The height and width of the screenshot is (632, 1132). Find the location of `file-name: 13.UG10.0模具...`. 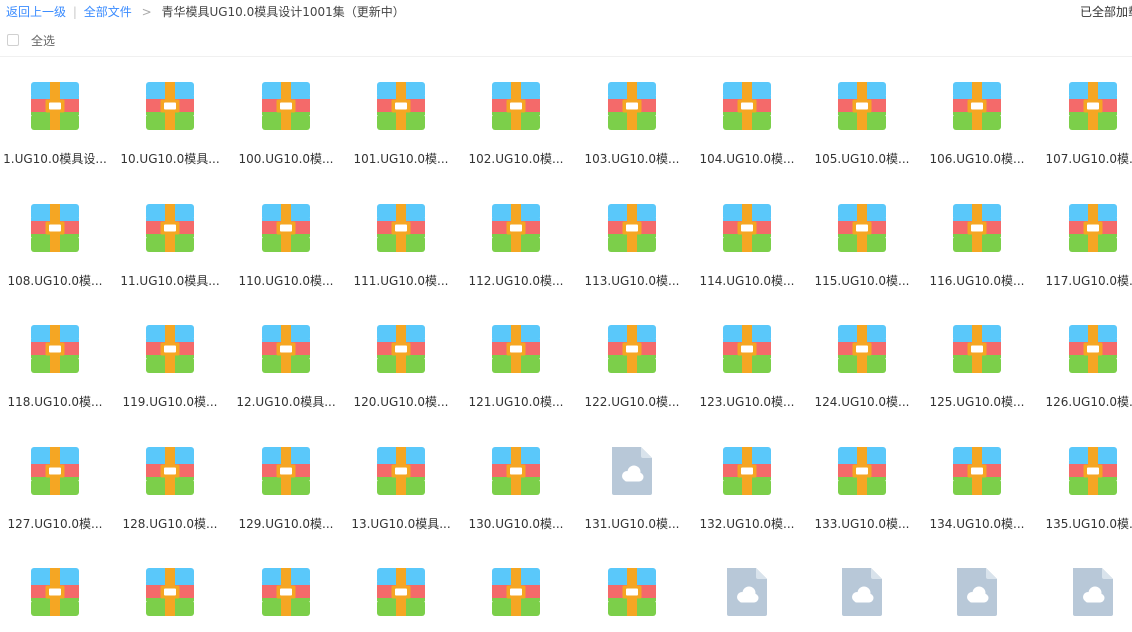

file-name: 13.UG10.0模具... is located at coordinates (401, 524).